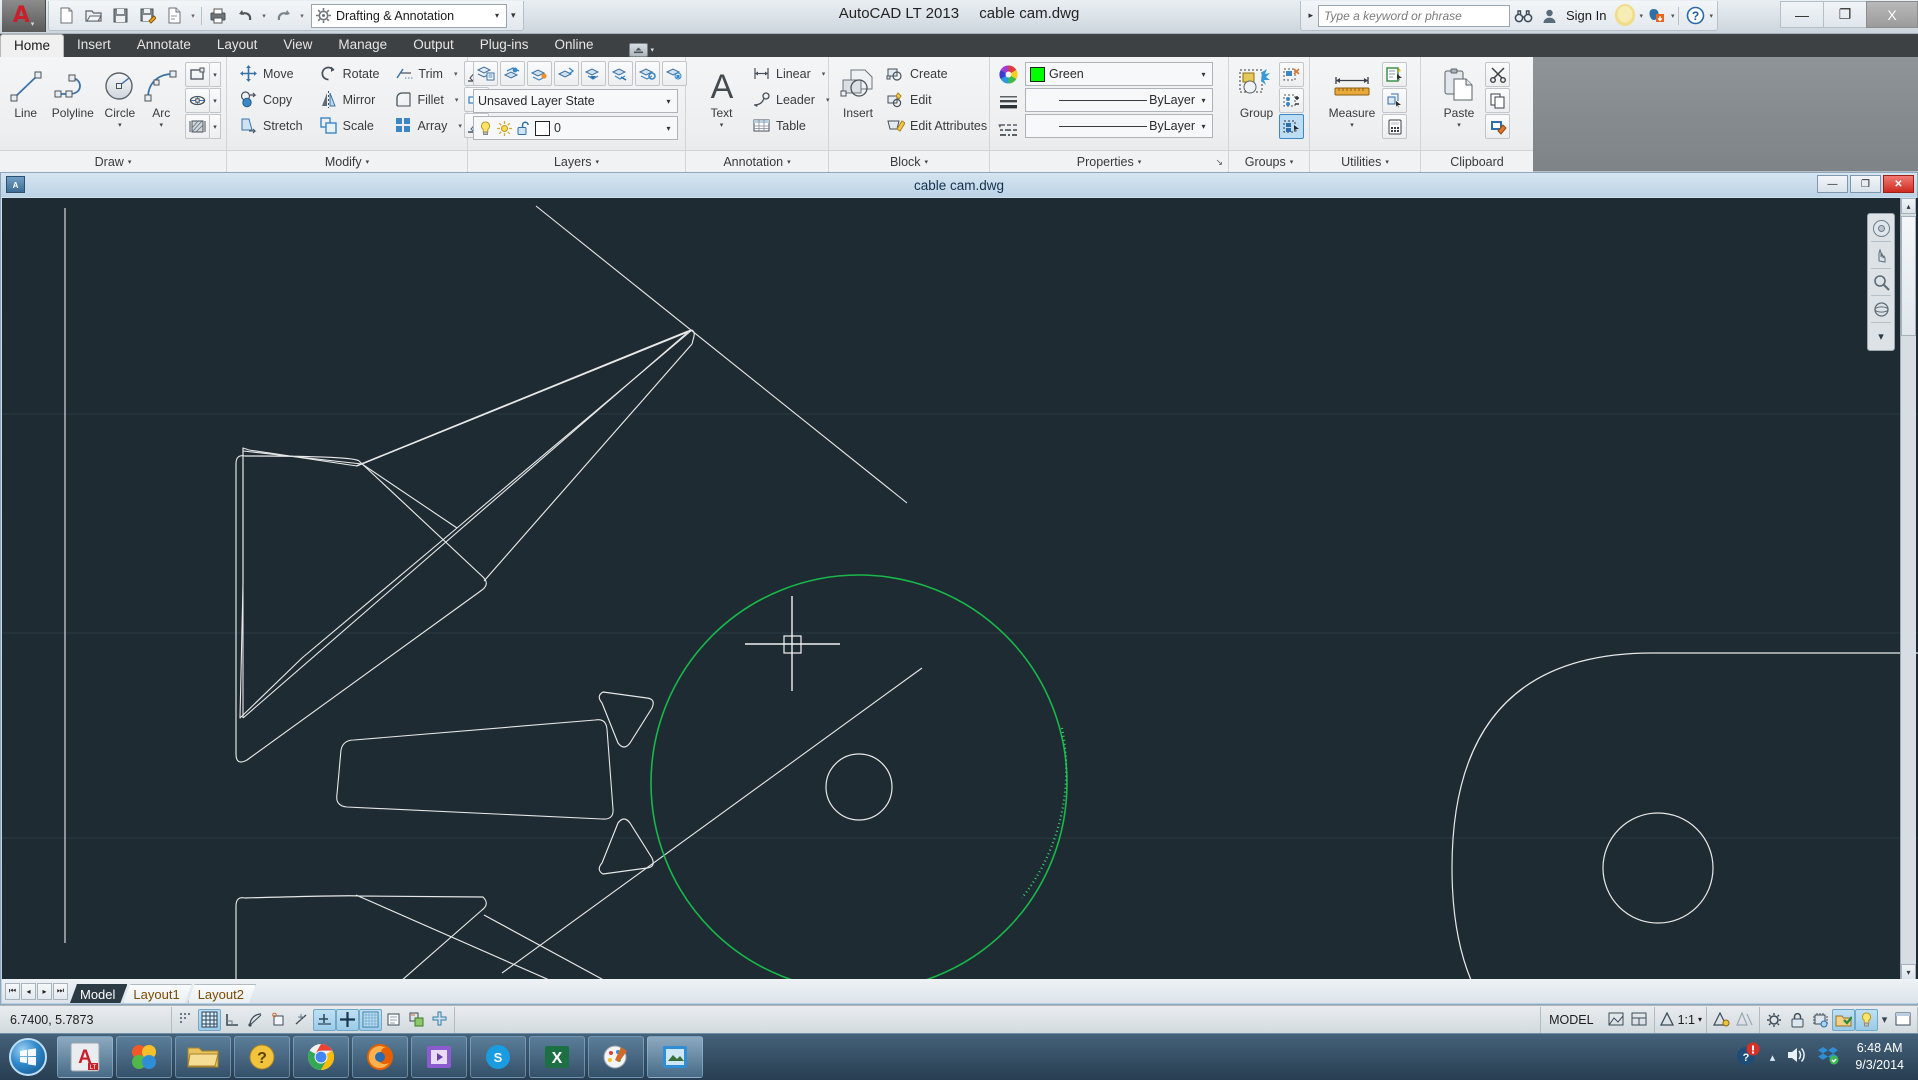 The height and width of the screenshot is (1080, 1918). Describe the element at coordinates (186, 1020) in the screenshot. I see `infer-constraints-toggle` at that location.